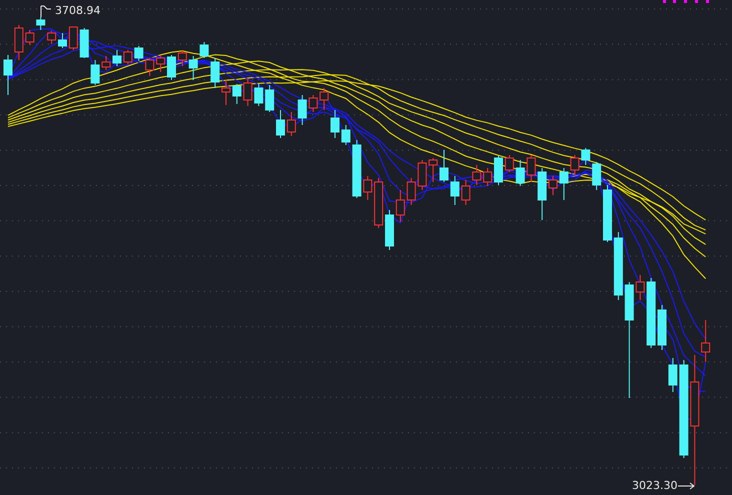 The height and width of the screenshot is (495, 732). Describe the element at coordinates (77, 10) in the screenshot. I see `high-price-label: 3708.94` at that location.